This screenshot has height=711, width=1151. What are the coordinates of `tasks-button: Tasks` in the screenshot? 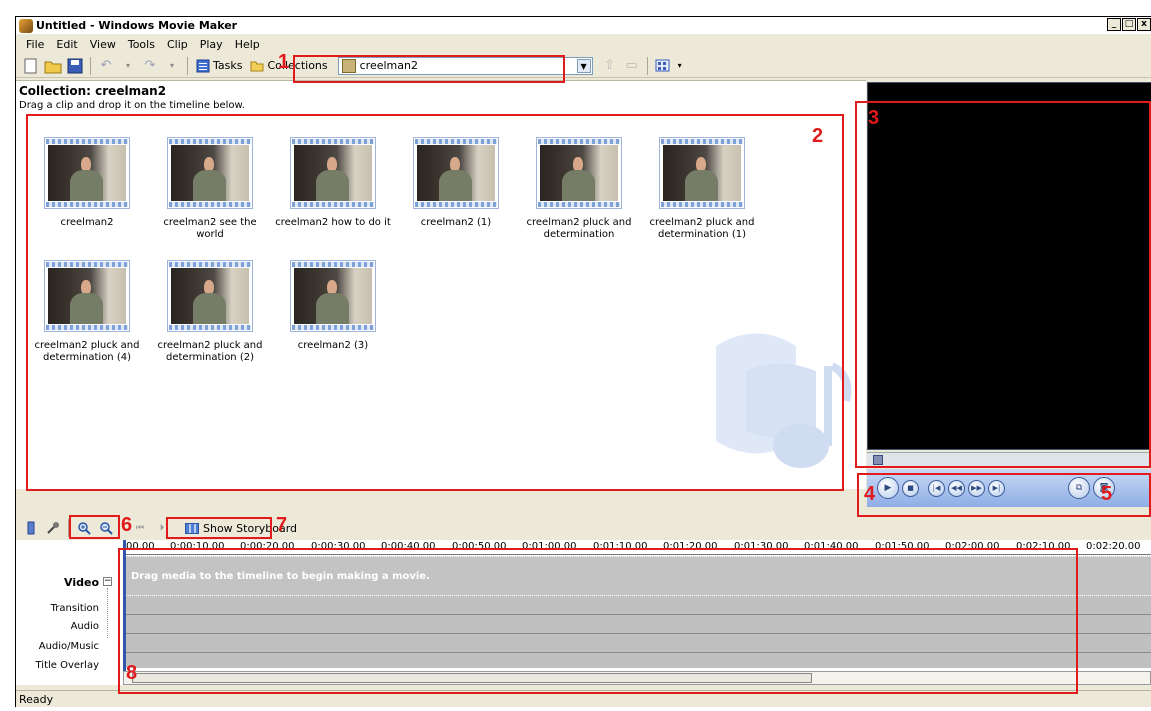 It's located at (219, 66).